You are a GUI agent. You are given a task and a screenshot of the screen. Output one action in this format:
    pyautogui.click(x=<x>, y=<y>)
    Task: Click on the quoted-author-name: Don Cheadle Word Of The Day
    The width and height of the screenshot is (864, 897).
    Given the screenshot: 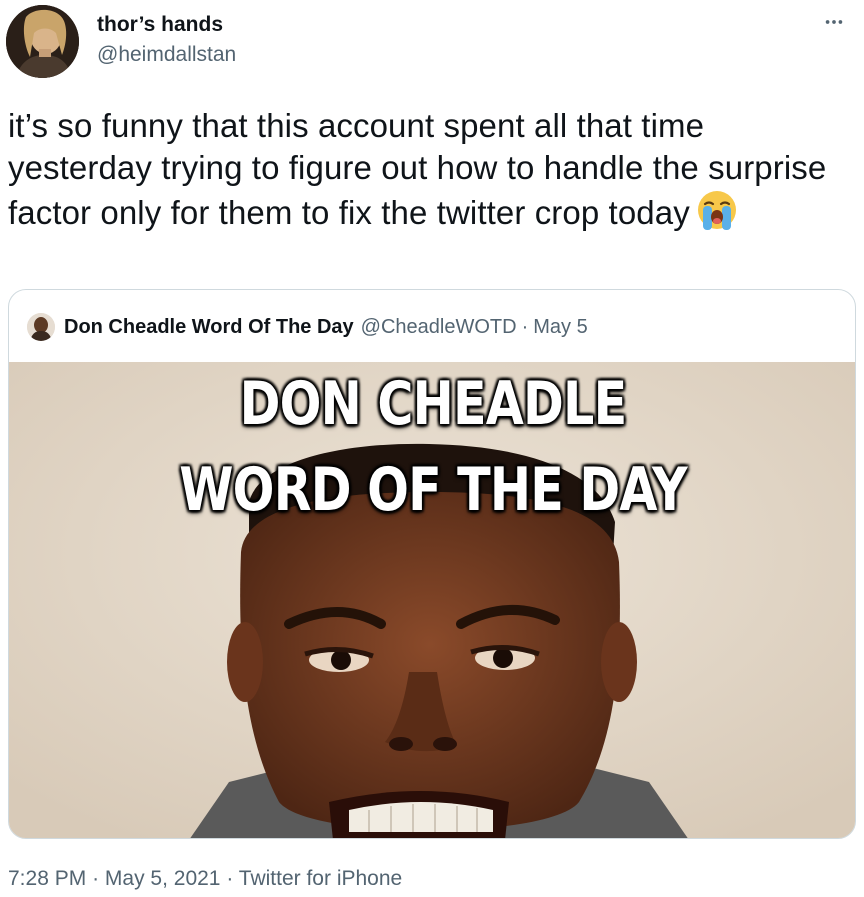 What is the action you would take?
    pyautogui.click(x=209, y=327)
    